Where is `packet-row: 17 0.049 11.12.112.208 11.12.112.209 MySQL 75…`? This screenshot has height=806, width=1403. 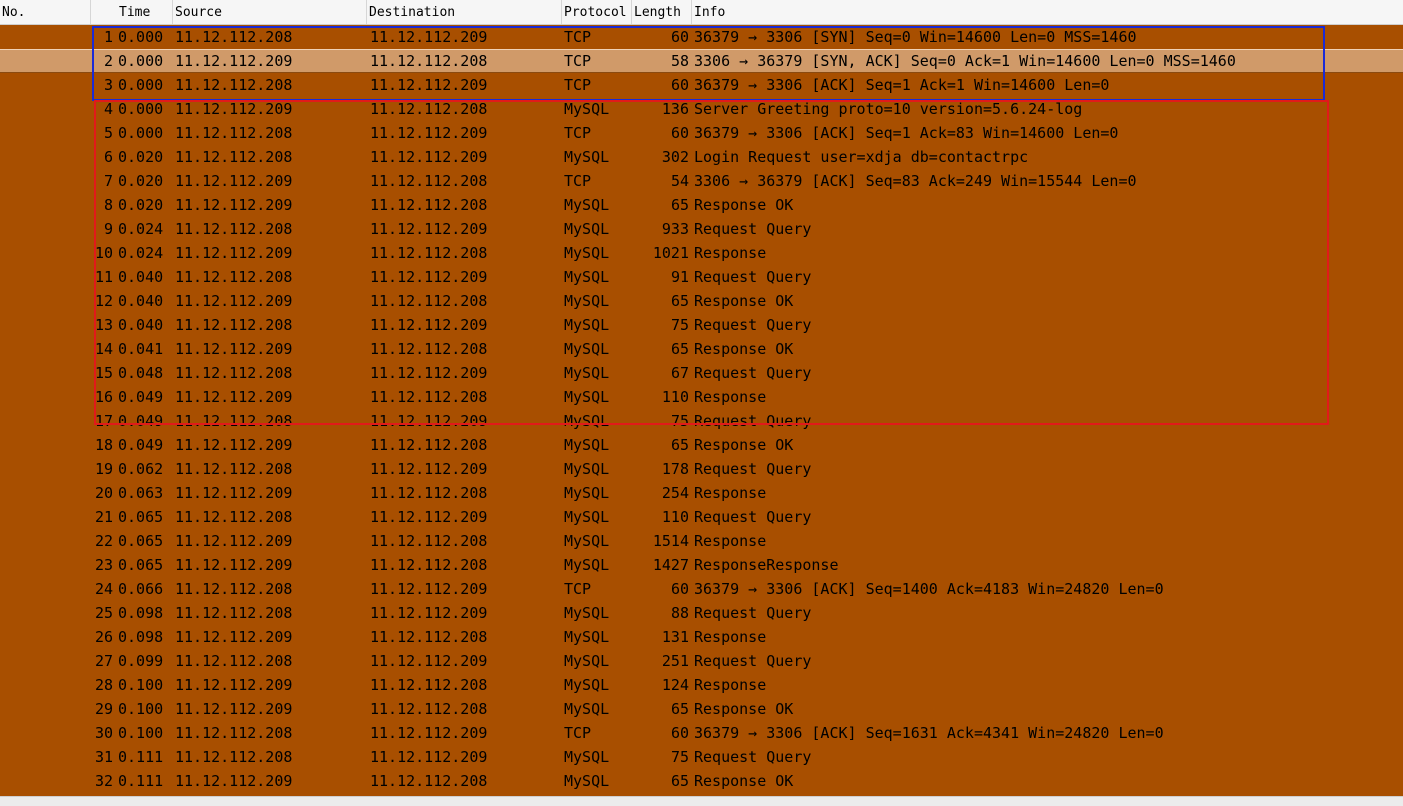
packet-row: 17 0.049 11.12.112.208 11.12.112.209 MySQL 75… is located at coordinates (701, 421).